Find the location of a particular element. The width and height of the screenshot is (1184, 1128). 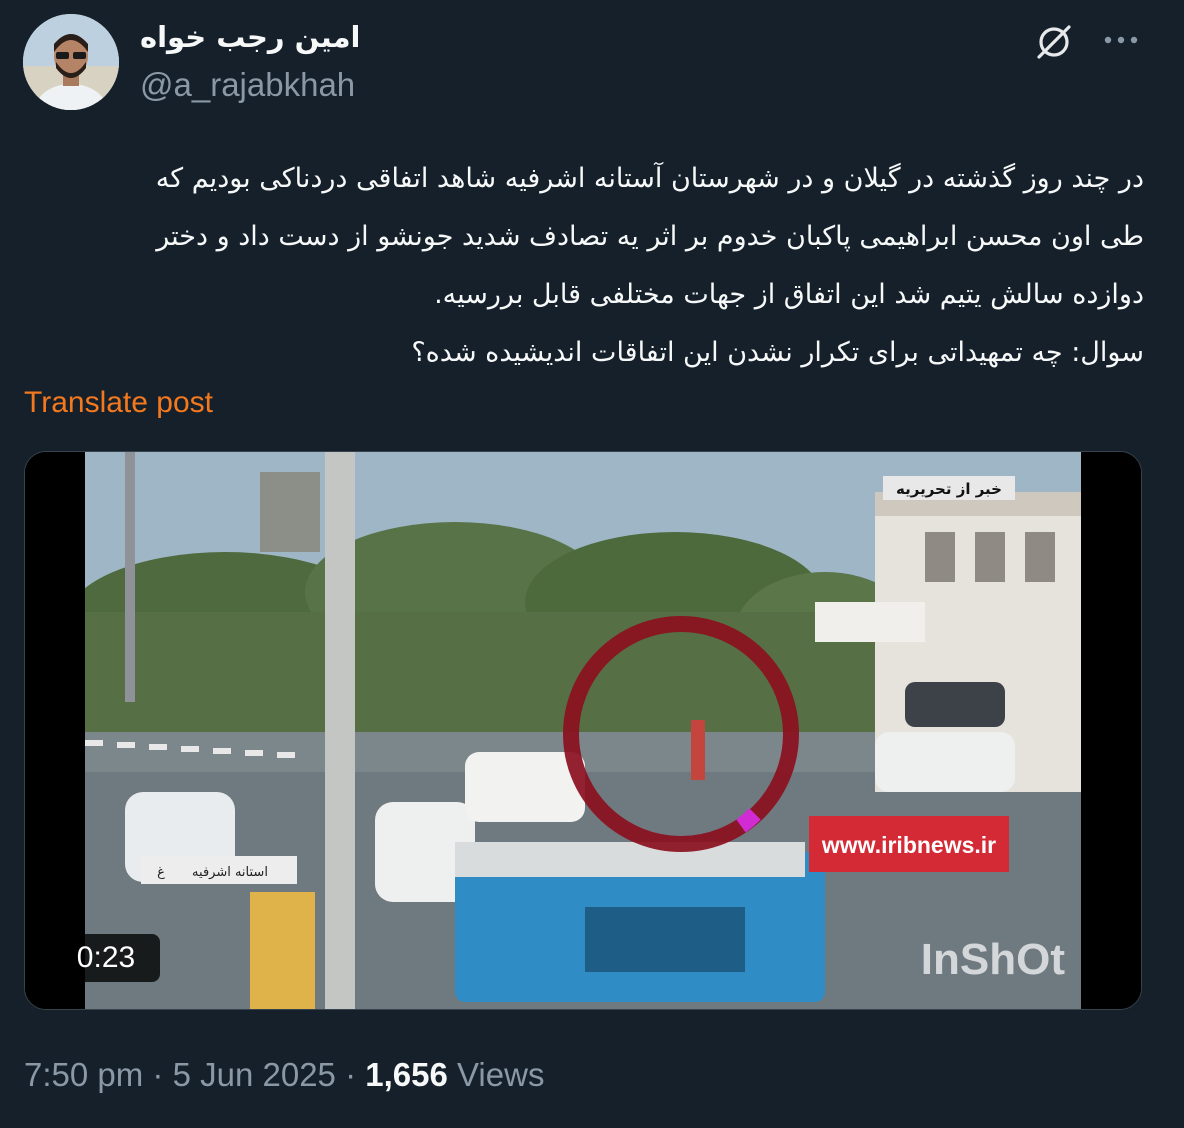

grok-icon is located at coordinates (1054, 42).